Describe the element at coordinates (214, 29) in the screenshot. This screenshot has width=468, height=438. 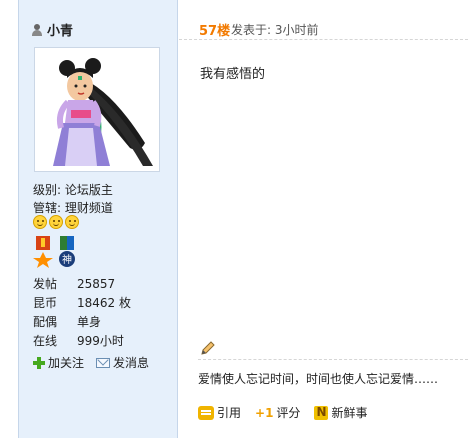
I see `floor-number: 57楼` at that location.